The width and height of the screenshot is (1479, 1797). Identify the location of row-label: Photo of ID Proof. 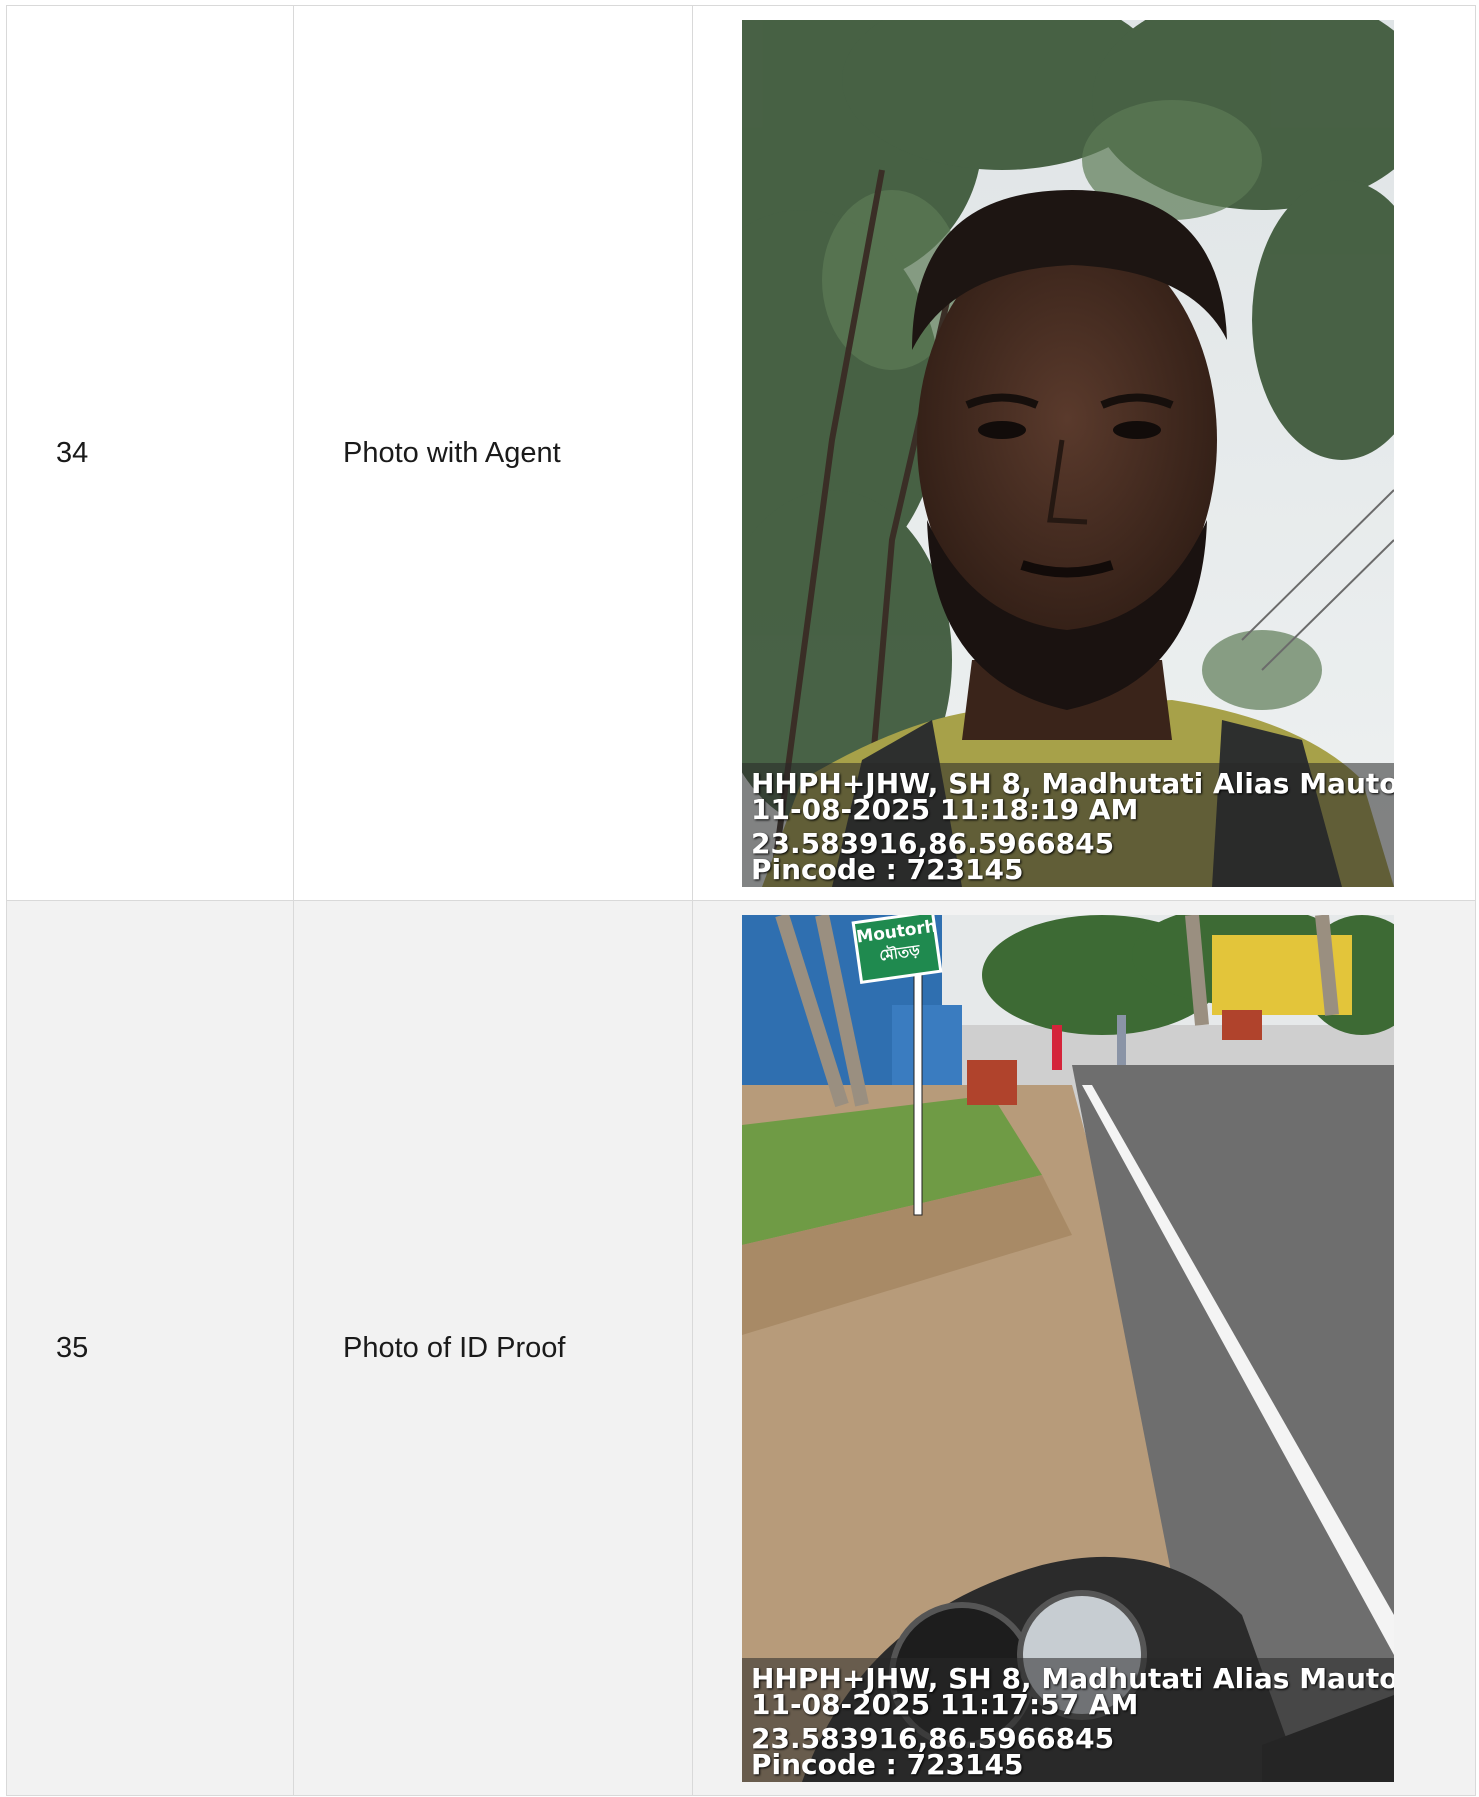
(493, 1348).